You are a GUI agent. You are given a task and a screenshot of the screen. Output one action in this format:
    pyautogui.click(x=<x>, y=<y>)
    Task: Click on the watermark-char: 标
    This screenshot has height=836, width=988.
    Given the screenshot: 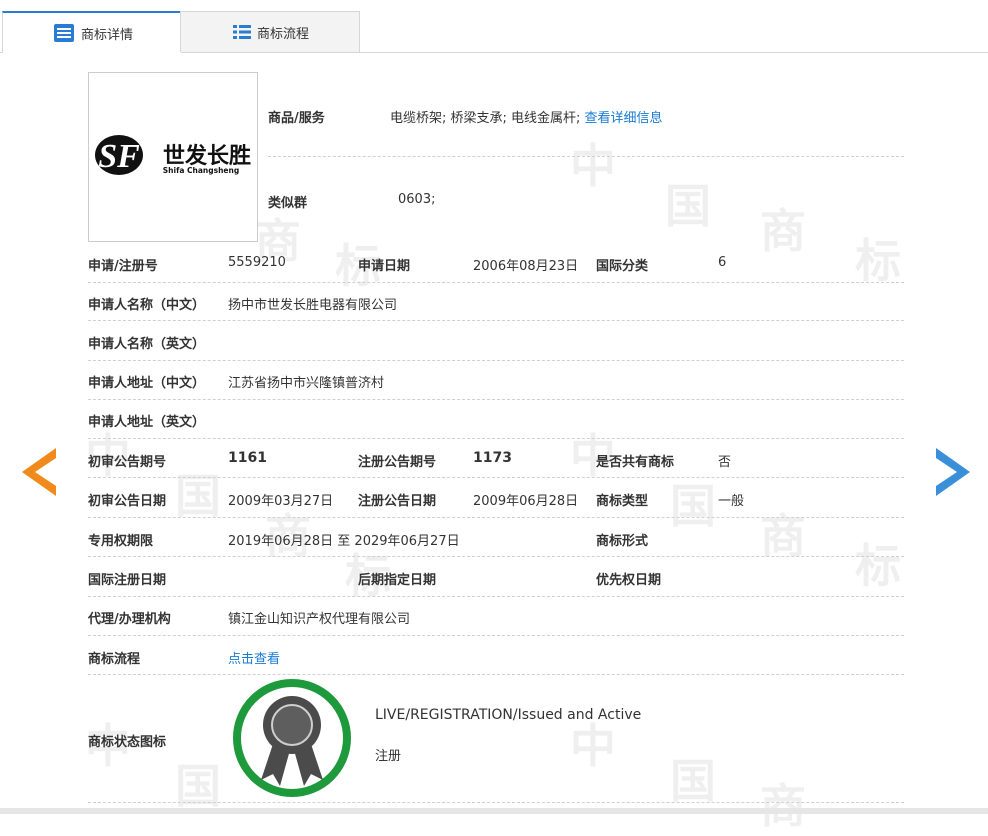 What is the action you would take?
    pyautogui.click(x=878, y=566)
    